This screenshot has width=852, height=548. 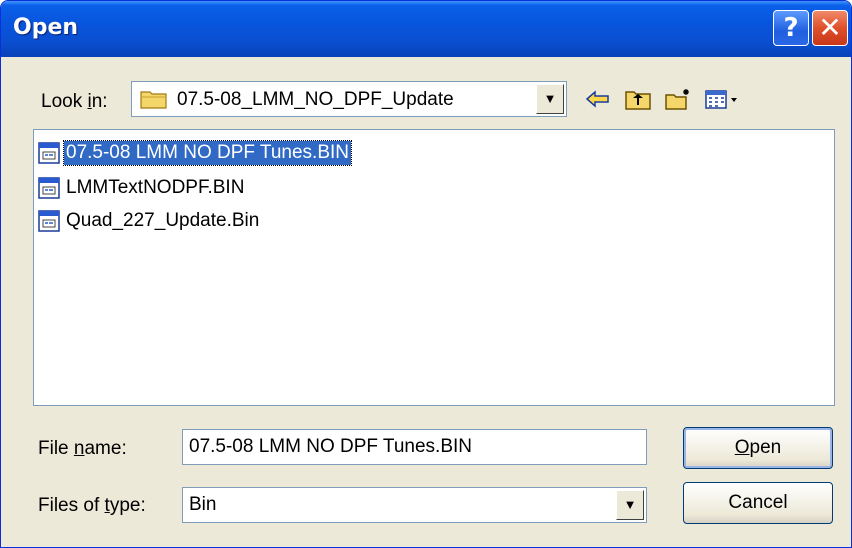 I want to click on look-in-combobox: 07.5-08_LMM_NO_DPF_Update ▼, so click(x=349, y=99).